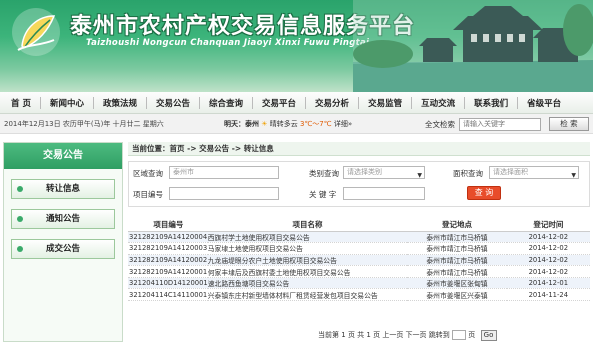 Image resolution: width=593 pixels, height=342 pixels. What do you see at coordinates (173, 103) in the screenshot?
I see `nav-item: 交易公告` at bounding box center [173, 103].